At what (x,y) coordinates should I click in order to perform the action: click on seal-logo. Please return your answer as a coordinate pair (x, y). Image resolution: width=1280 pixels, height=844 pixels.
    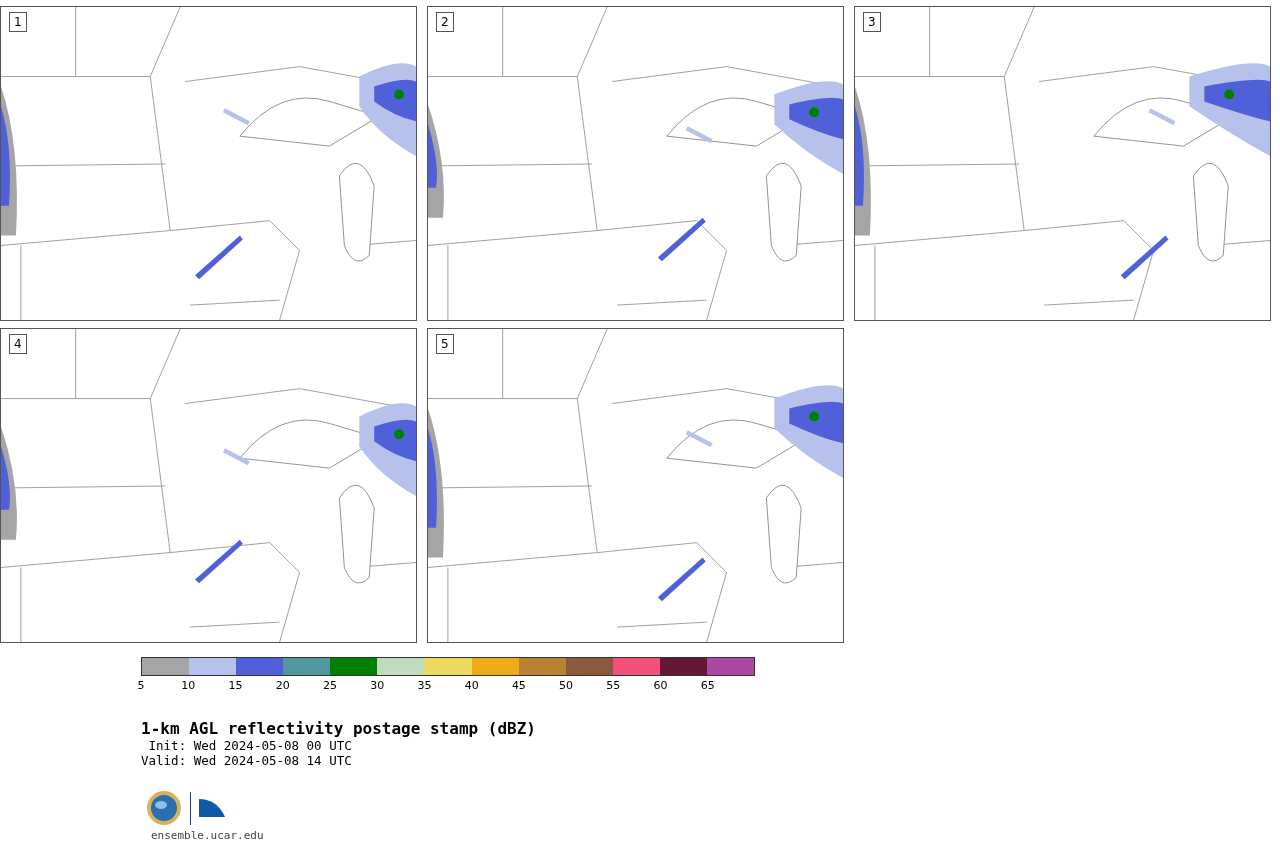
    Looking at the image, I should click on (164, 808).